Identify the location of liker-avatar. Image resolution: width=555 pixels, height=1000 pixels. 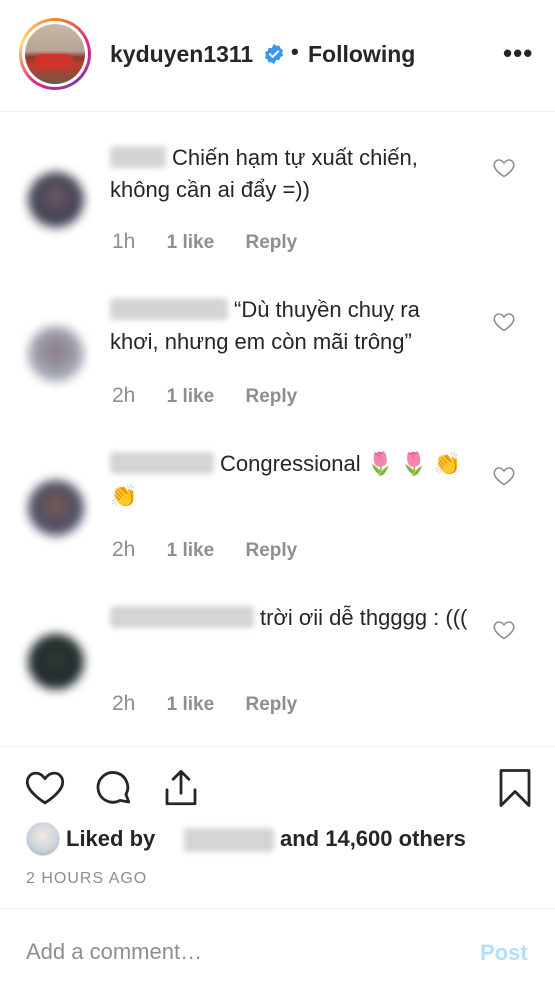
(43, 839).